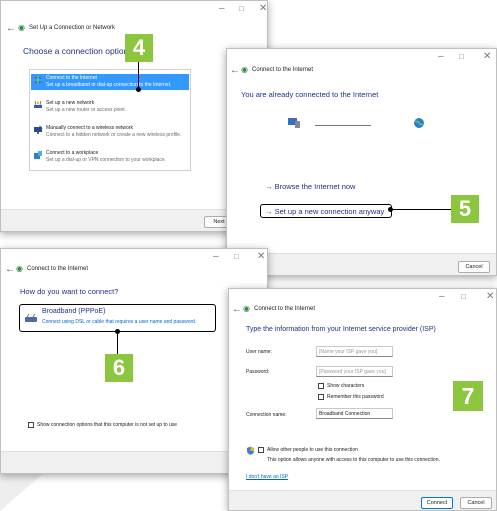  I want to click on page-heading: Choose a connection option, so click(76, 51).